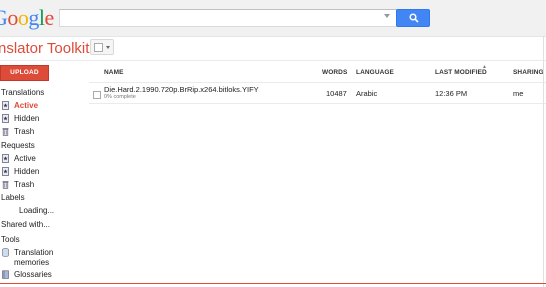  What do you see at coordinates (367, 93) in the screenshot?
I see `language: Arabic` at bounding box center [367, 93].